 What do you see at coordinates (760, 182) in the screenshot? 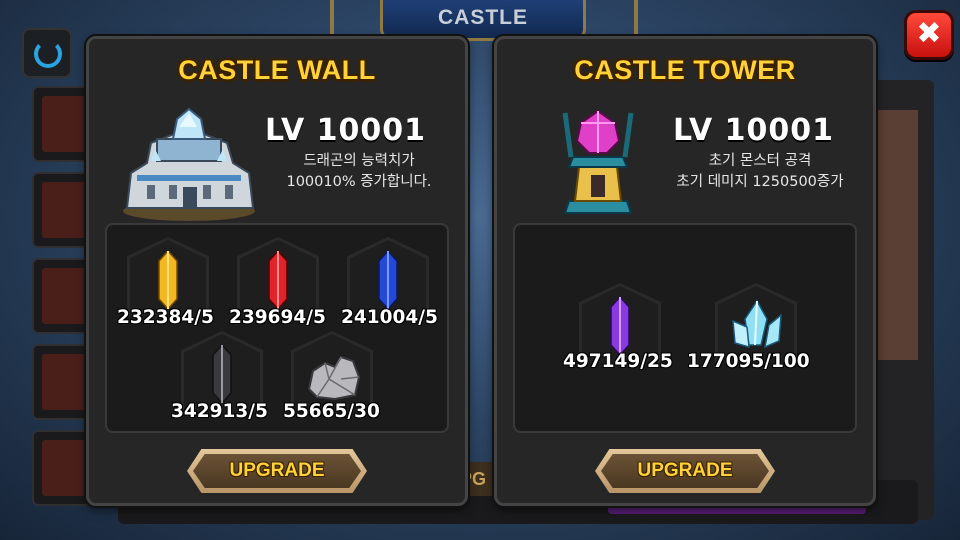
I see `castle-tower-description-line2: 초기 데미지 1250500증가` at bounding box center [760, 182].